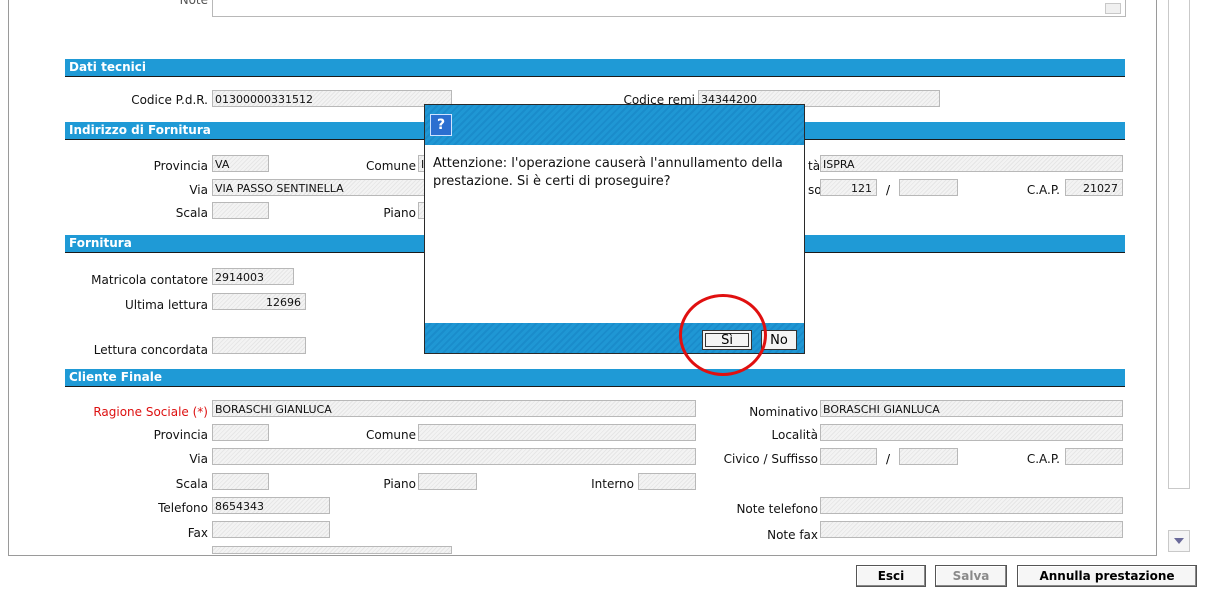 The height and width of the screenshot is (596, 1206). I want to click on codice-pdr-field: 01300000331512, so click(332, 98).